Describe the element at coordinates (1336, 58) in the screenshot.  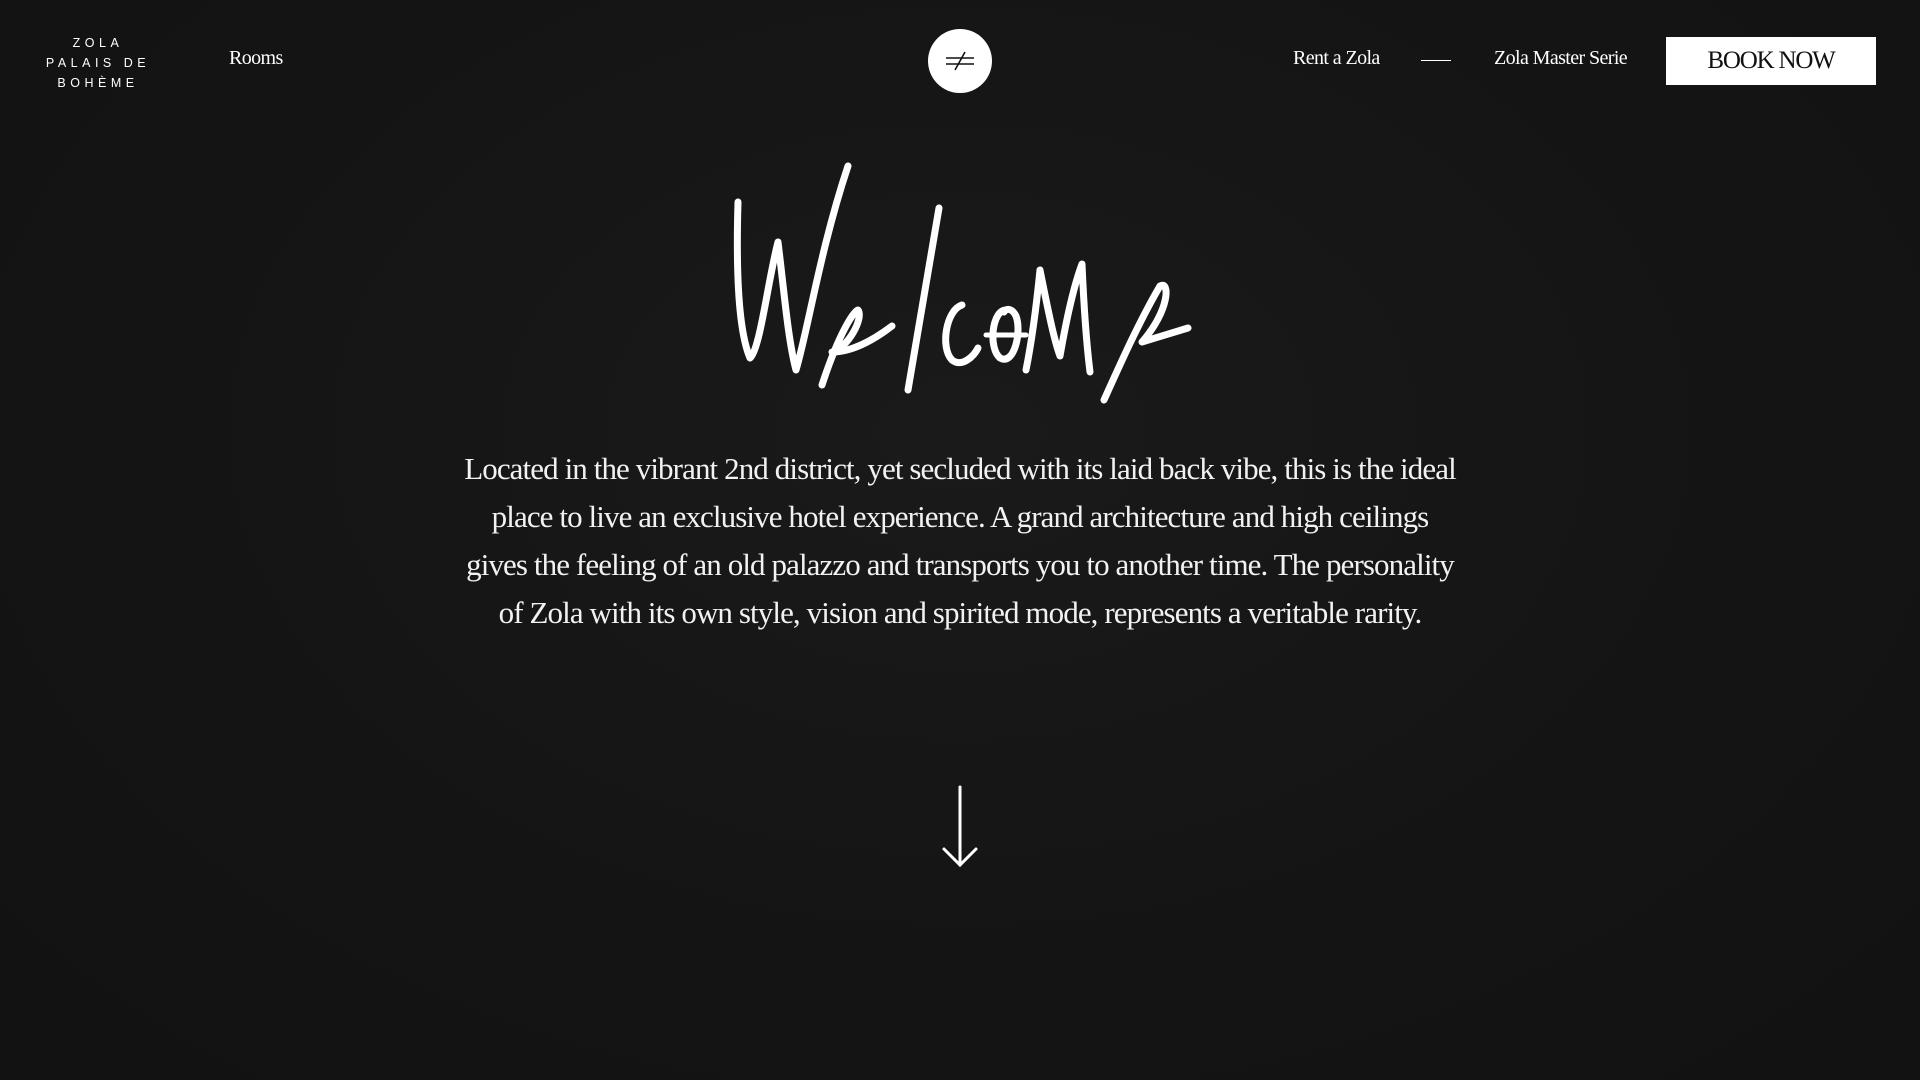
I see `nav-rent-link: Rent a Zola` at that location.